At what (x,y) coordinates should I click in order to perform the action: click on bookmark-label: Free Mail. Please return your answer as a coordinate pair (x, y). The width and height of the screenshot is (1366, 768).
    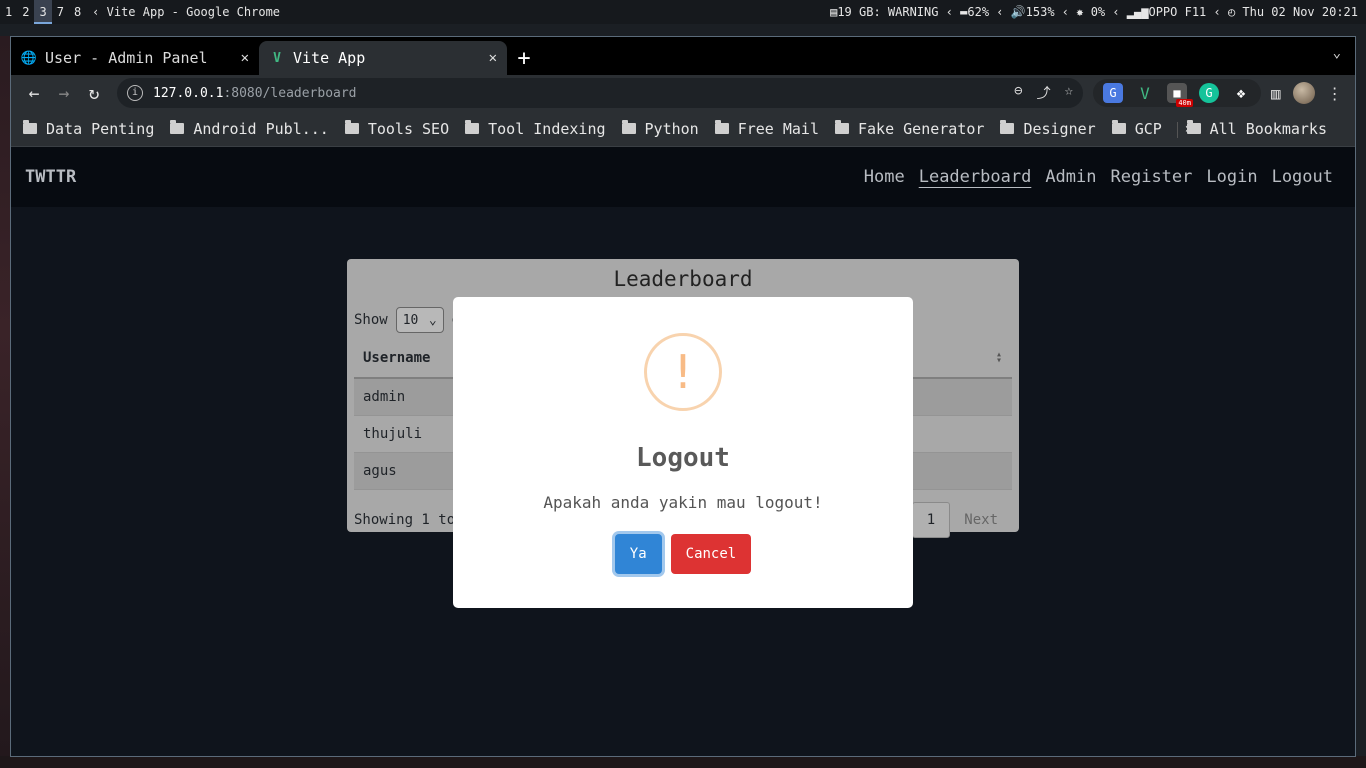
    Looking at the image, I should click on (778, 128).